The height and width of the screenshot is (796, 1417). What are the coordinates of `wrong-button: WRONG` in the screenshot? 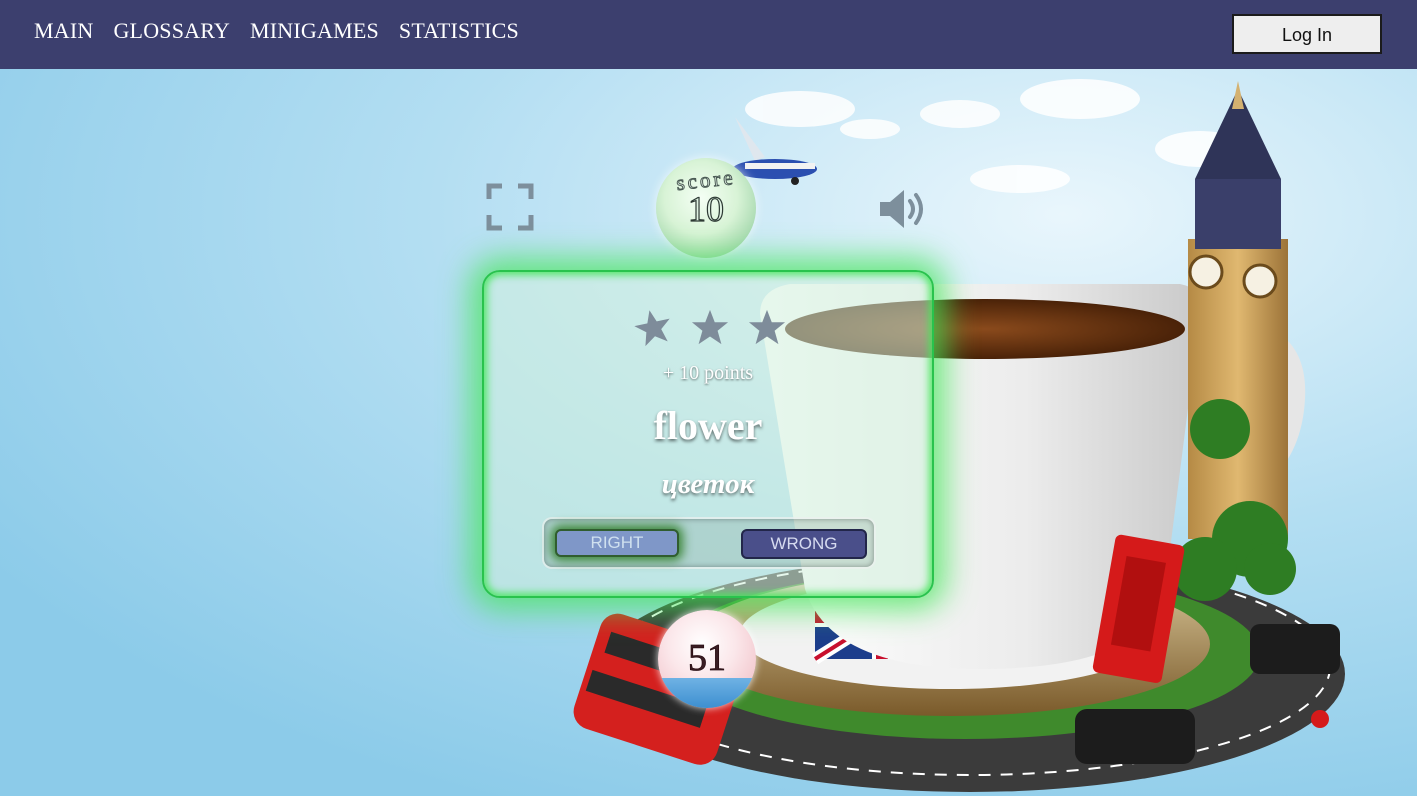 It's located at (804, 544).